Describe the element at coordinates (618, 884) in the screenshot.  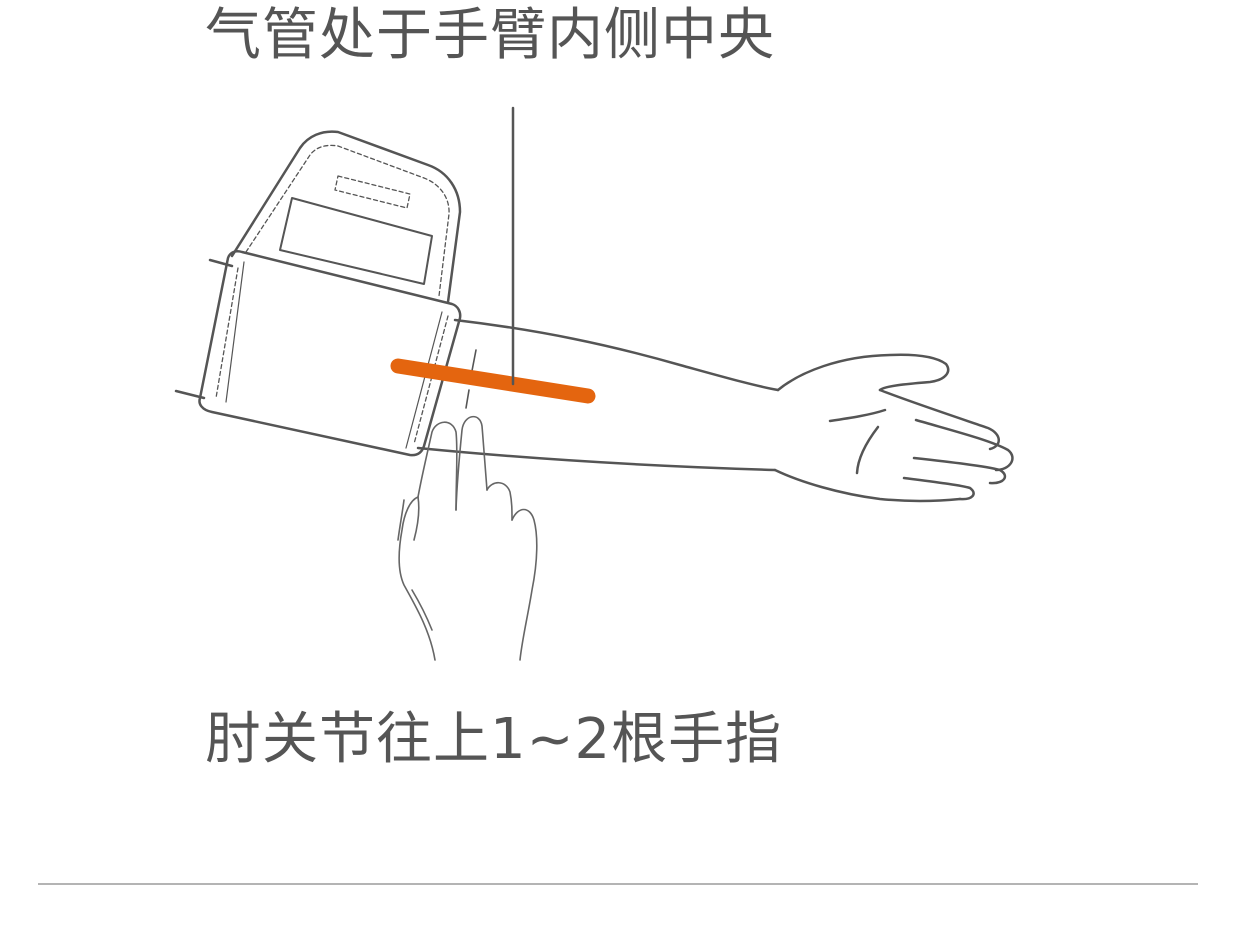
I see `divider` at that location.